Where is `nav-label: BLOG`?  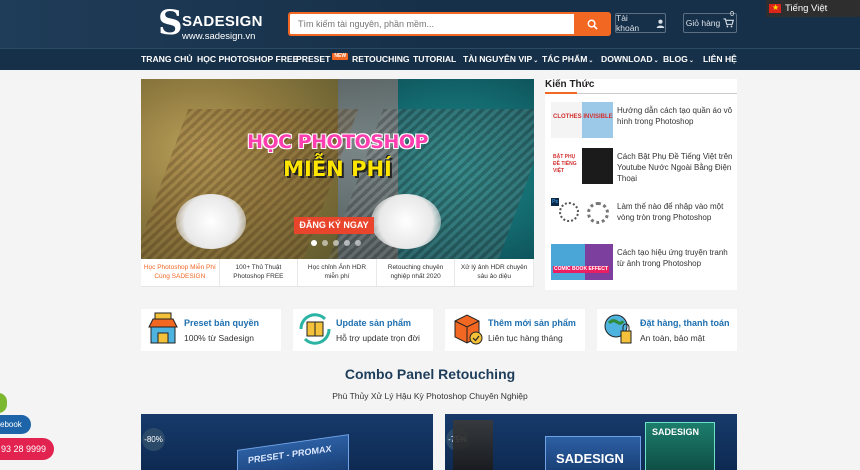
nav-label: BLOG is located at coordinates (675, 59).